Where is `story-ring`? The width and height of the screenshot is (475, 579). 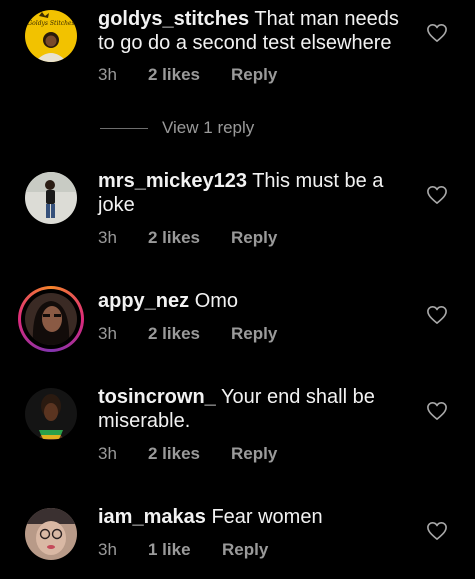
story-ring is located at coordinates (51, 319).